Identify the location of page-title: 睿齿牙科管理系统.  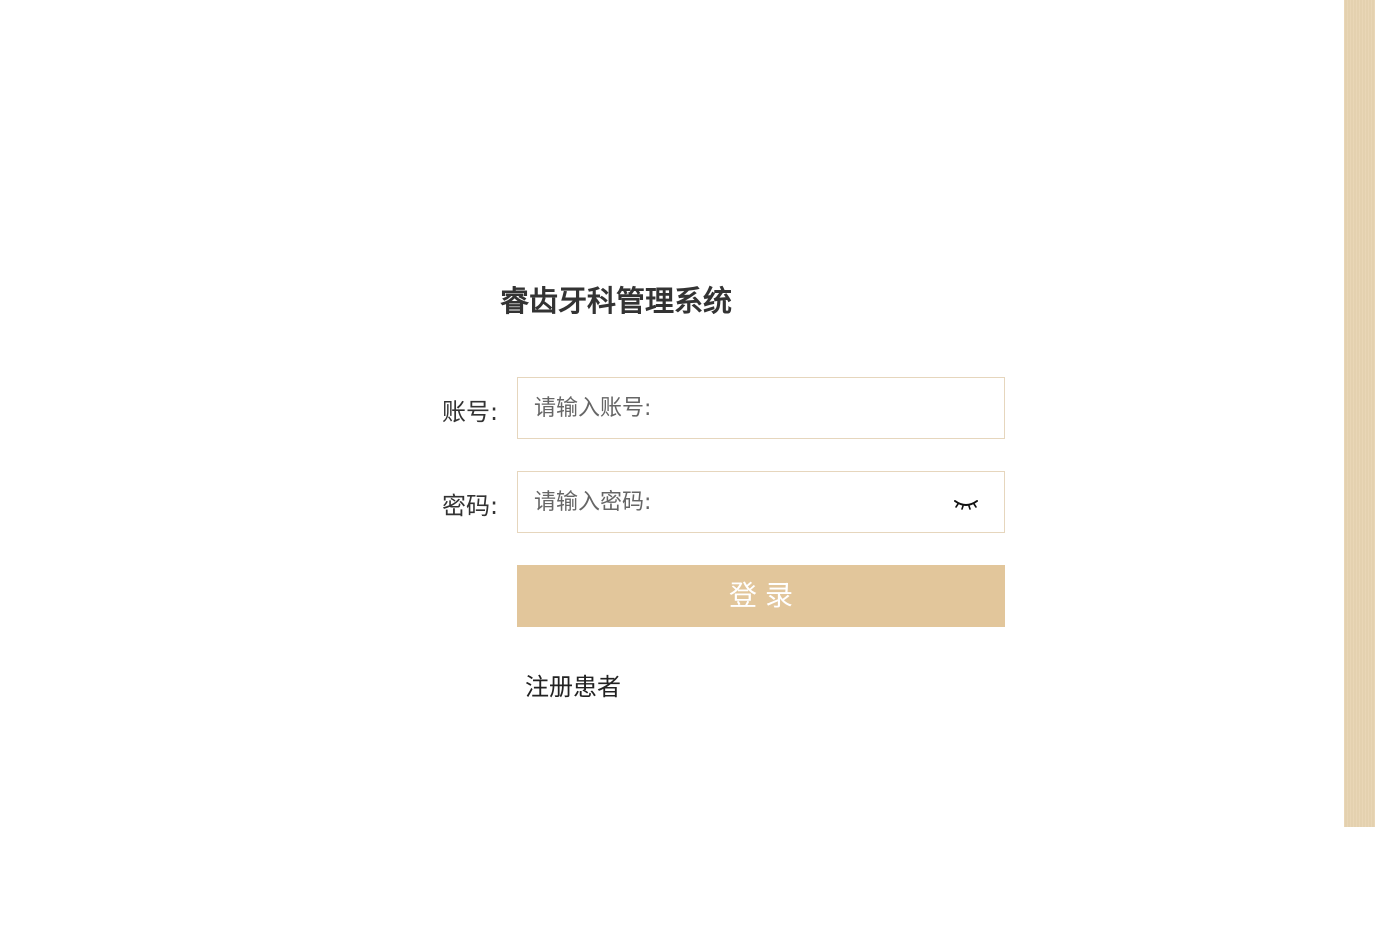
(616, 301).